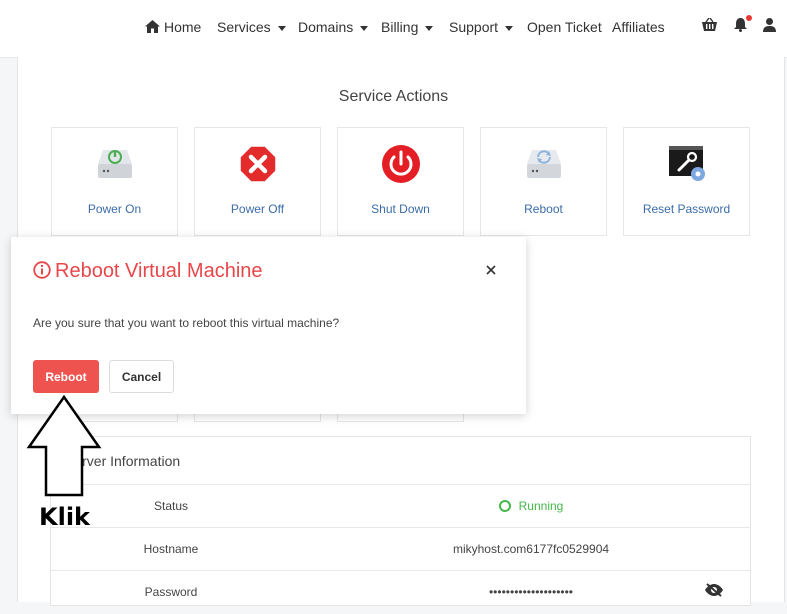 This screenshot has height=614, width=787. Describe the element at coordinates (244, 27) in the screenshot. I see `nav-services-label: Services` at that location.